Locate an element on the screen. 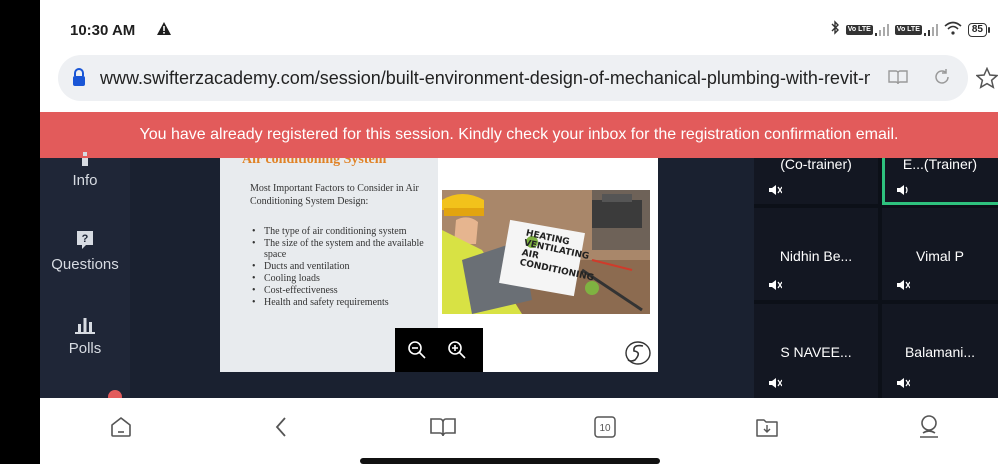 The image size is (998, 464). reader-mode-icon is located at coordinates (898, 79).